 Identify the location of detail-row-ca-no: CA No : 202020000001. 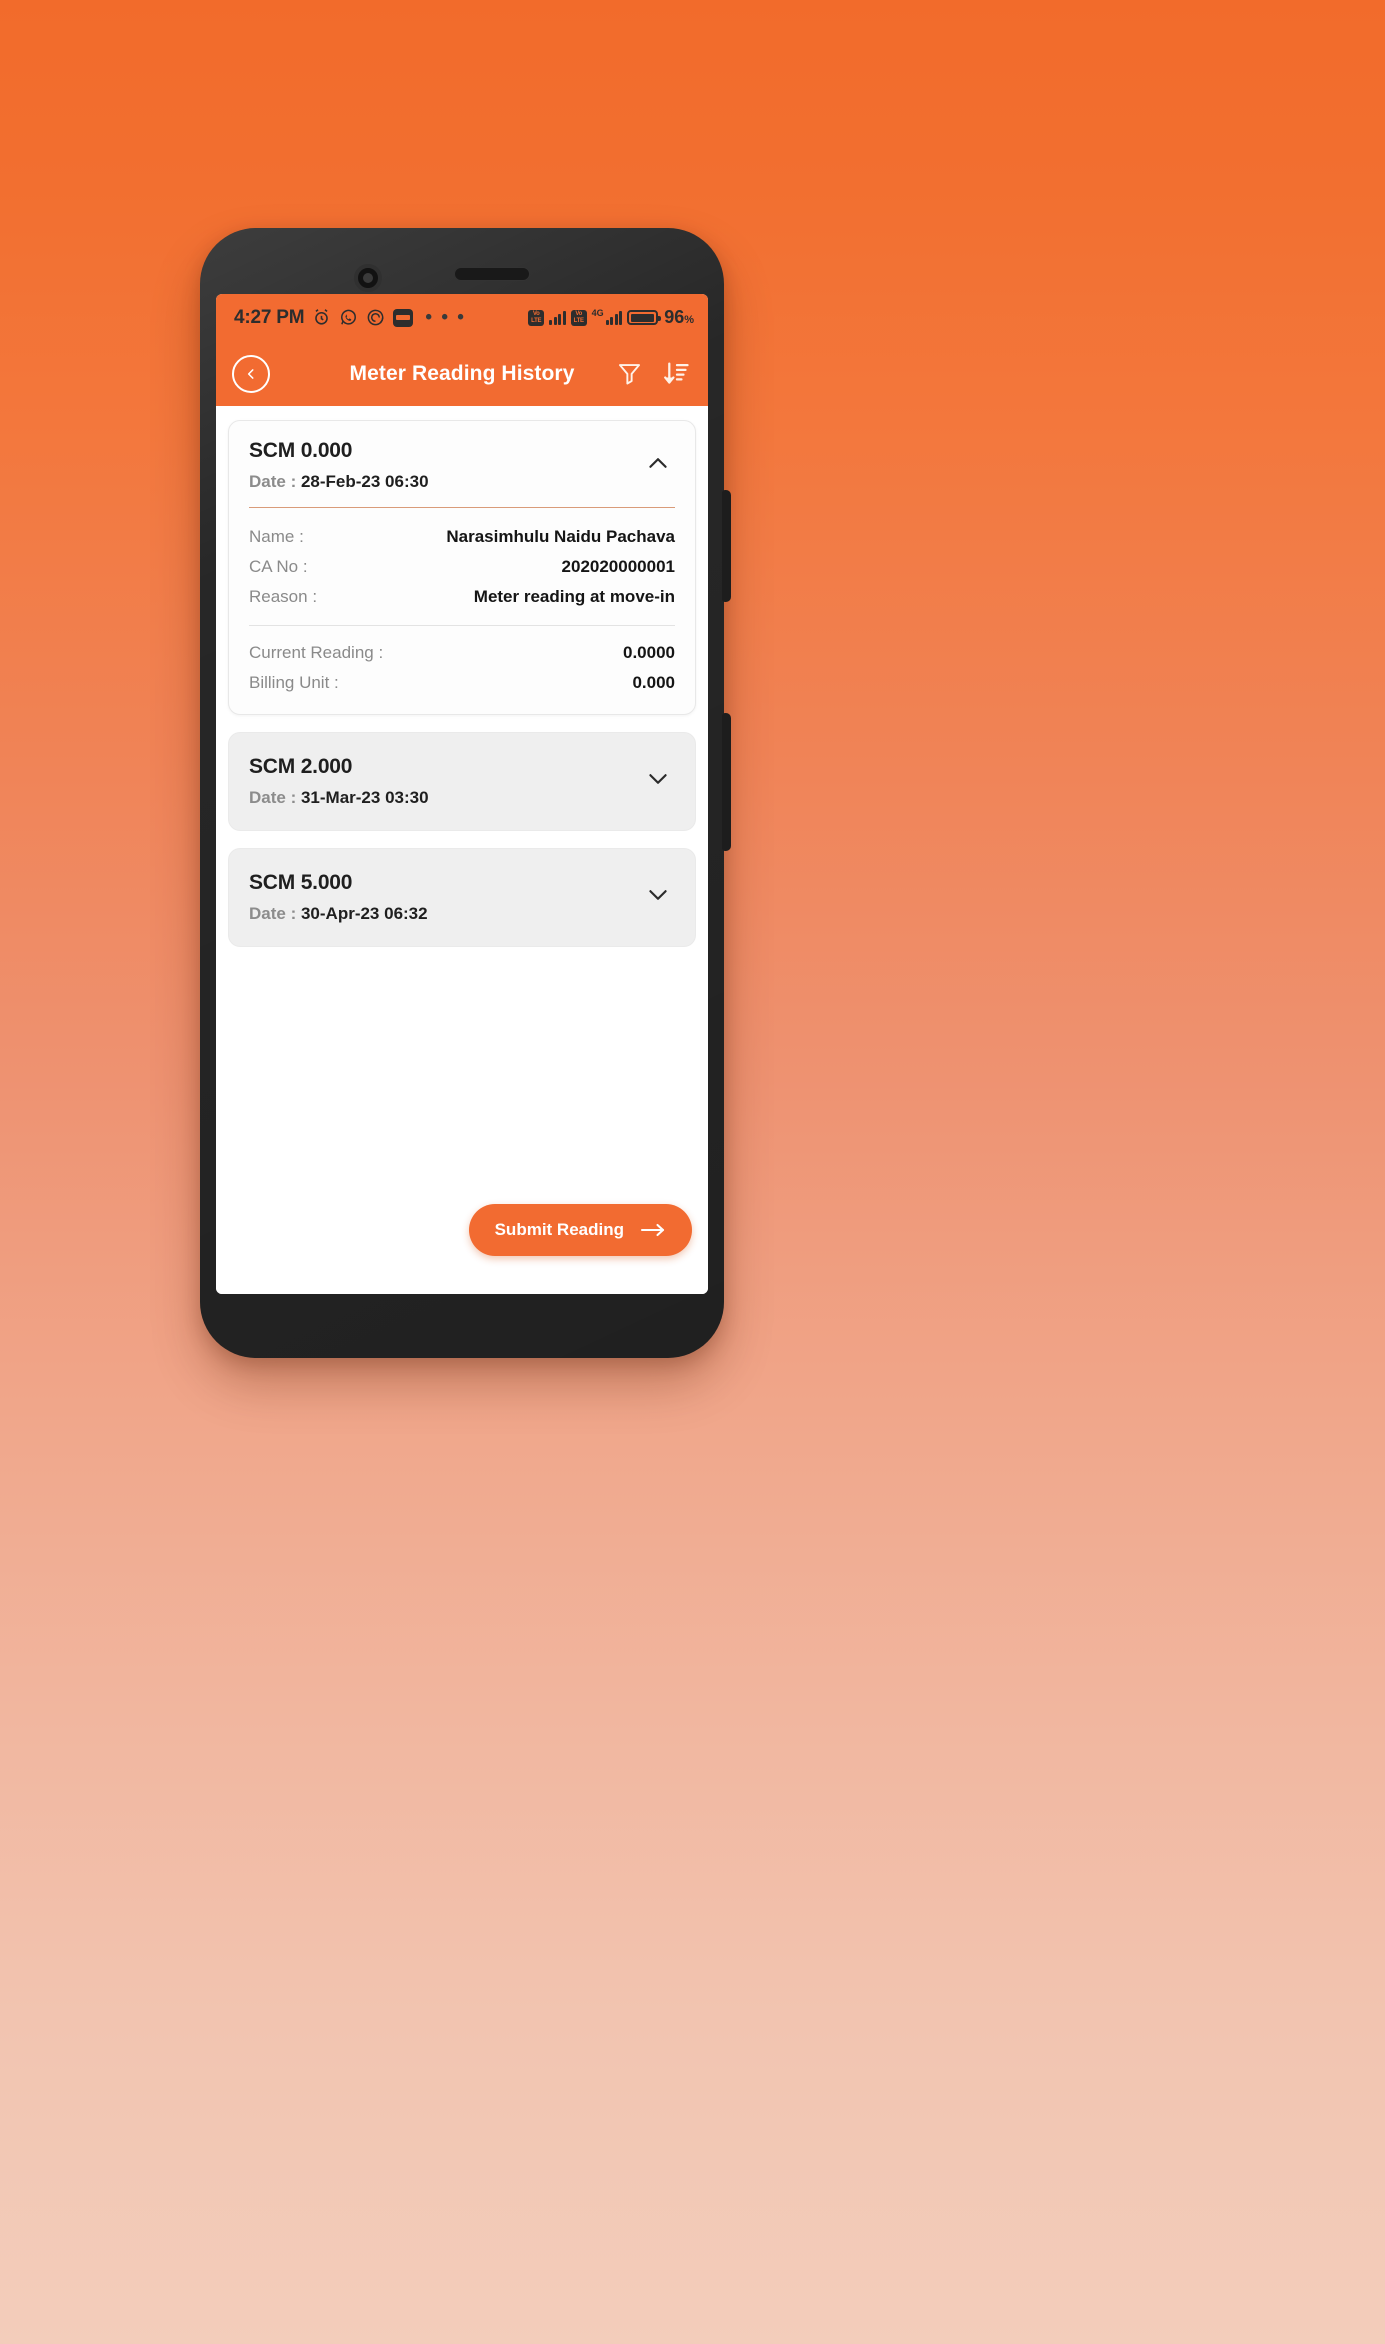
(462, 567).